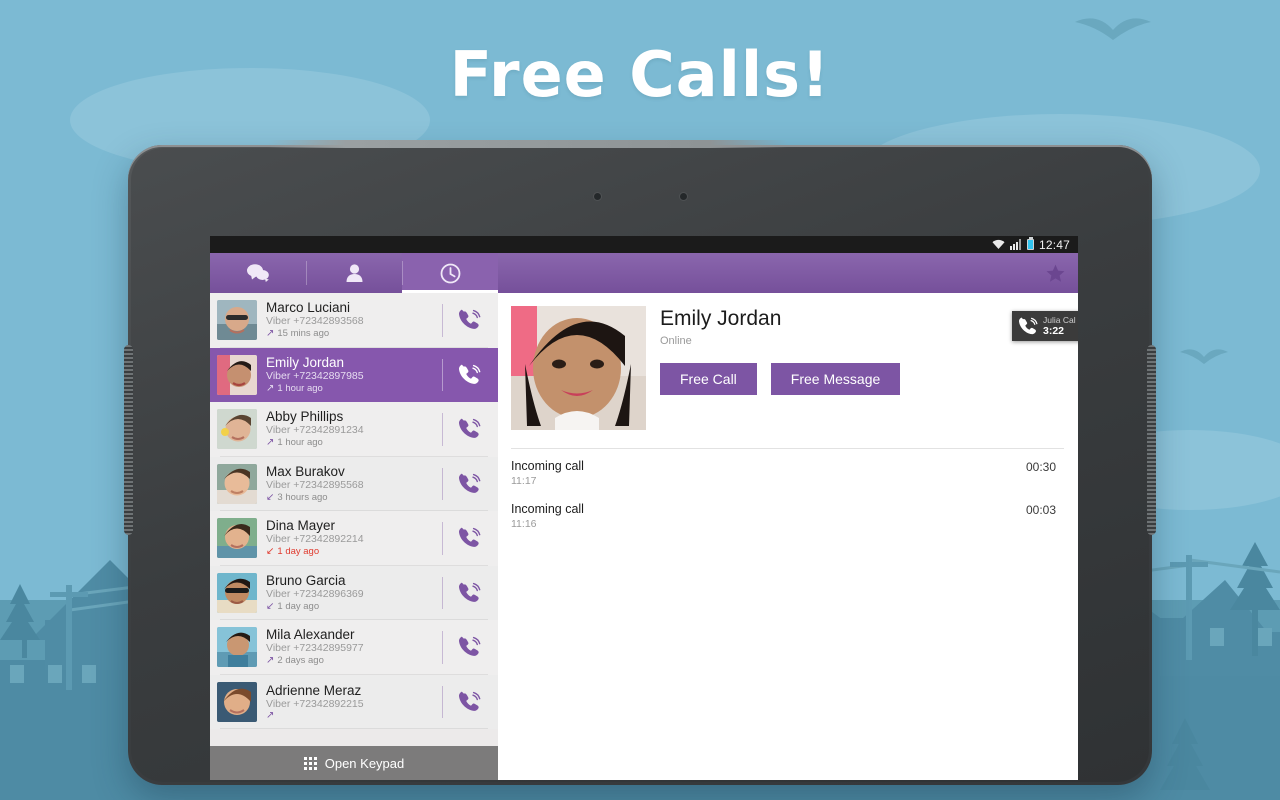  I want to click on clock-icon, so click(450, 273).